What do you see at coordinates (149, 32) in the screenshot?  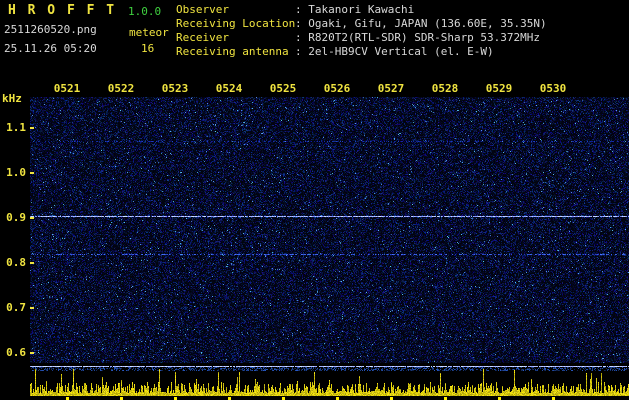 I see `mode-label: meteor` at bounding box center [149, 32].